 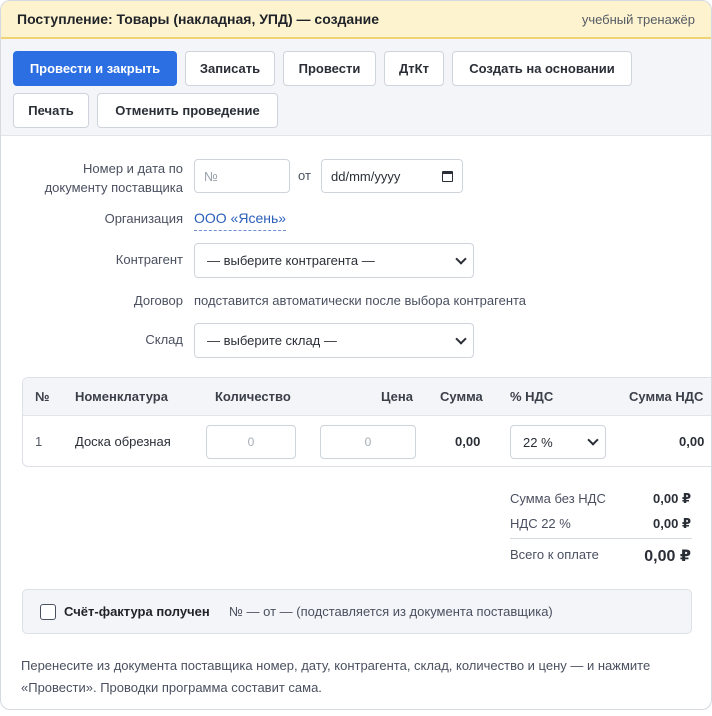 I want to click on warehouse-label: Склад, so click(x=164, y=339).